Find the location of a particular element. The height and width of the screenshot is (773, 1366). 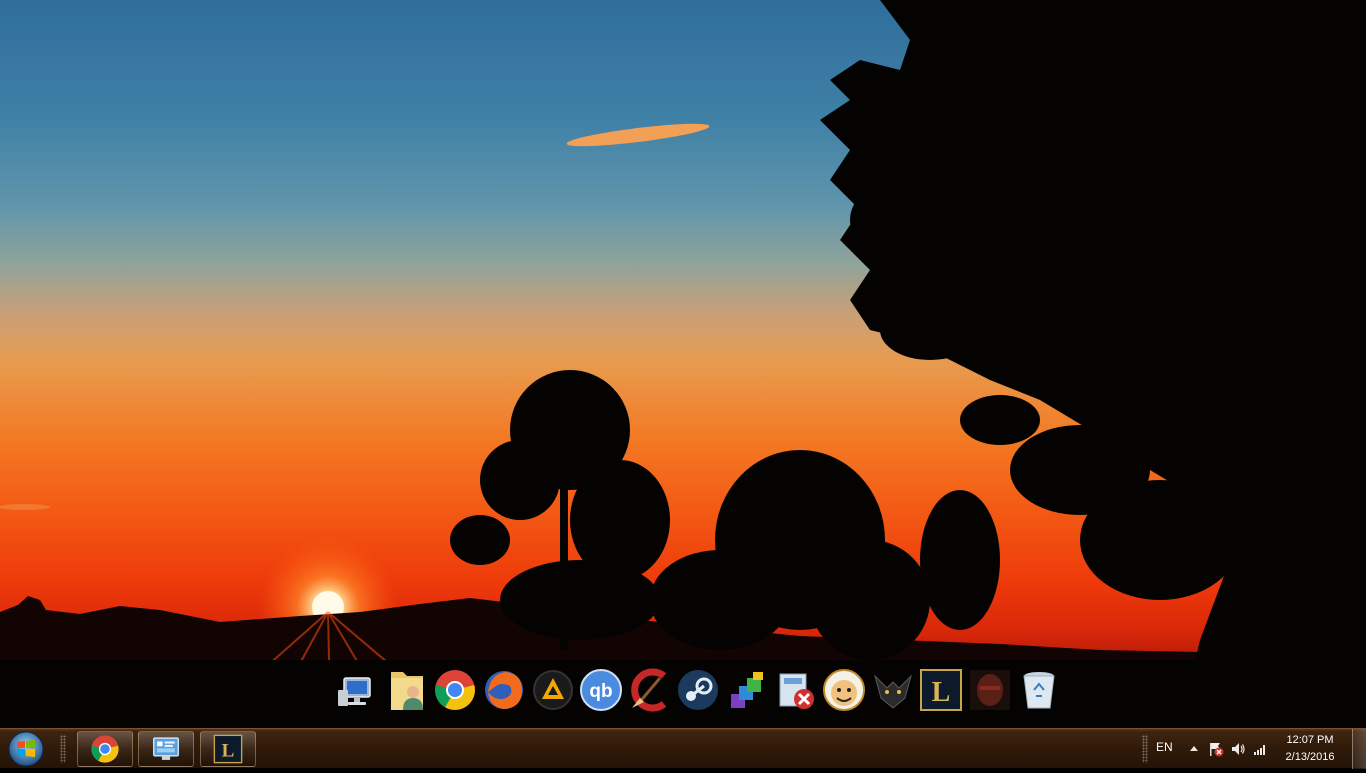

user-folder-icon is located at coordinates (407, 690).